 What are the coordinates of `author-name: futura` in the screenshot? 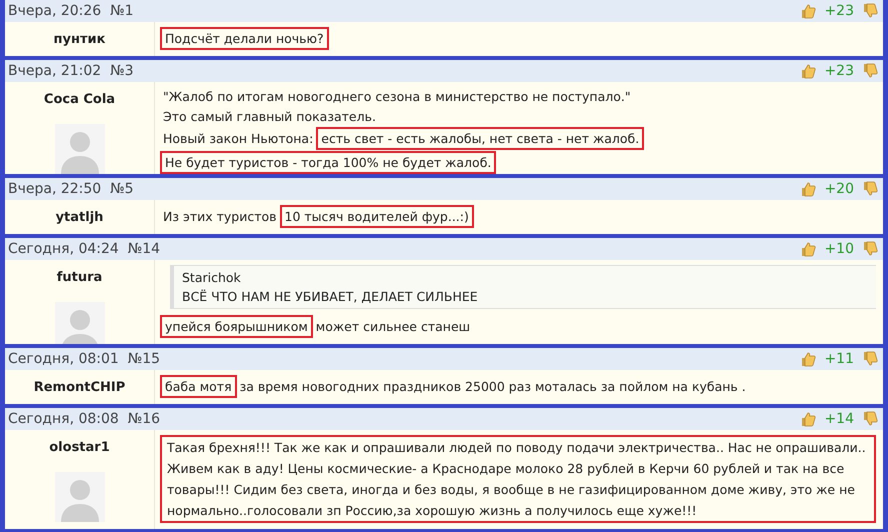 It's located at (79, 278).